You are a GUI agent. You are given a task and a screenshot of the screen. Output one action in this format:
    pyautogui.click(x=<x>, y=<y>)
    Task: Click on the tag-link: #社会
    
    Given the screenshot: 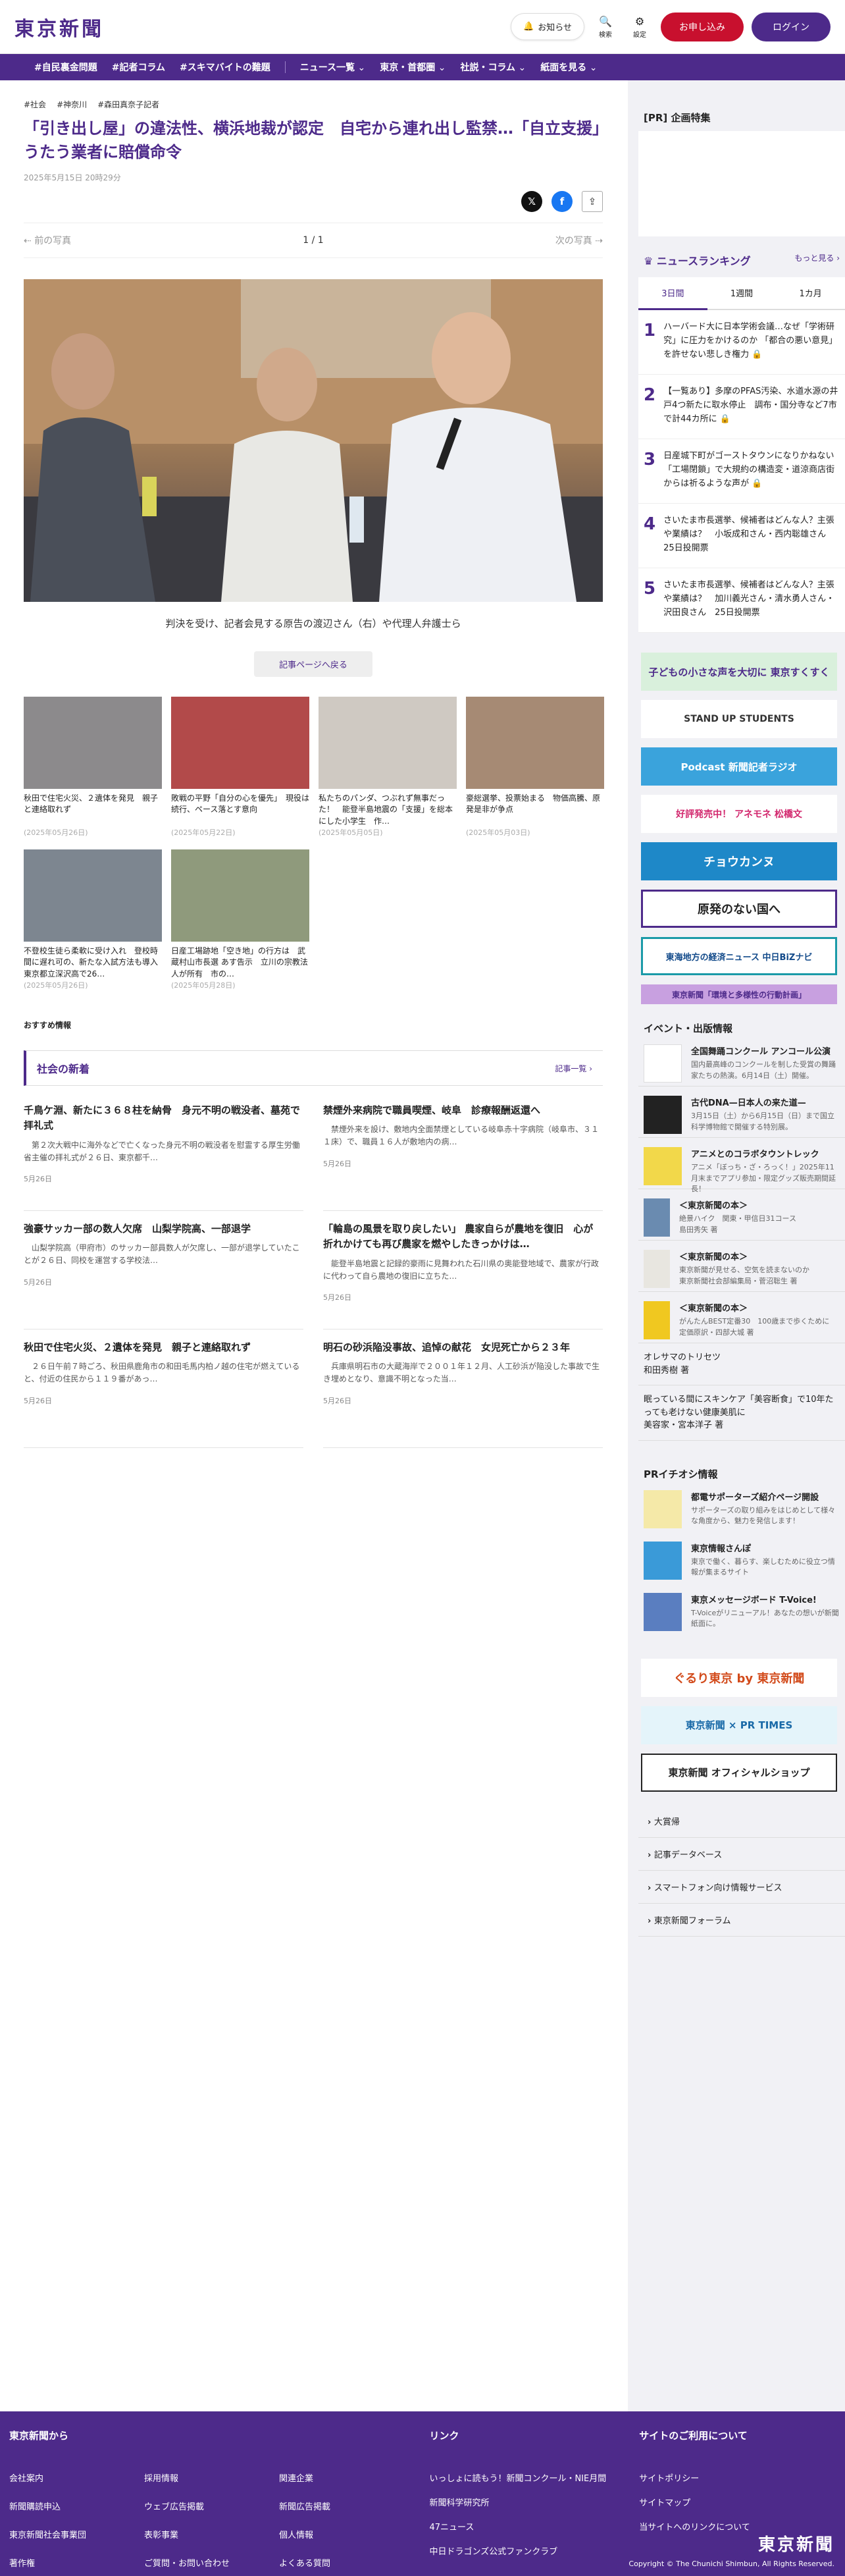 What is the action you would take?
    pyautogui.click(x=35, y=104)
    